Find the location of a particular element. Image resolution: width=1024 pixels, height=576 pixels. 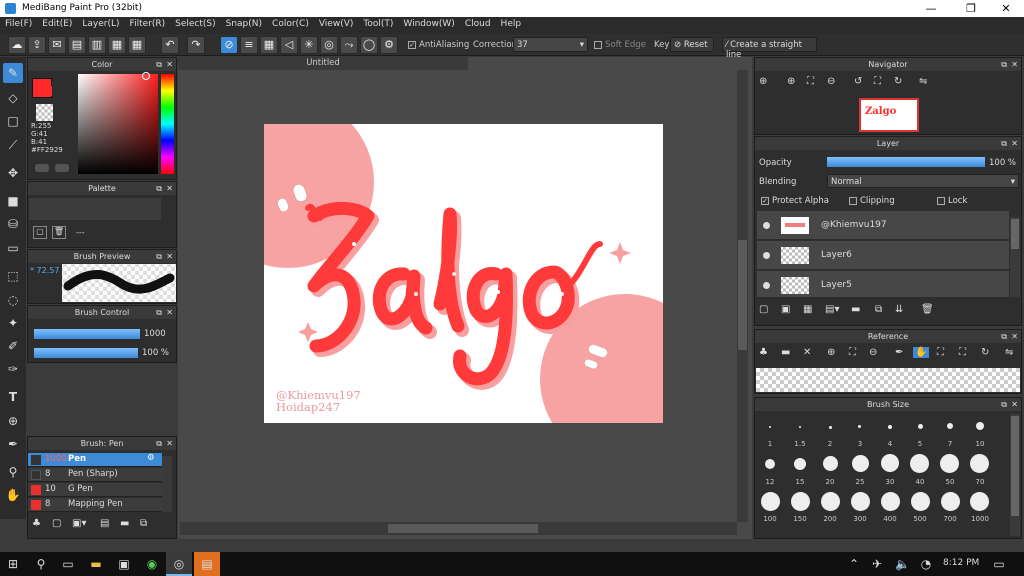

brush-size-scrollbar is located at coordinates (1015, 475).